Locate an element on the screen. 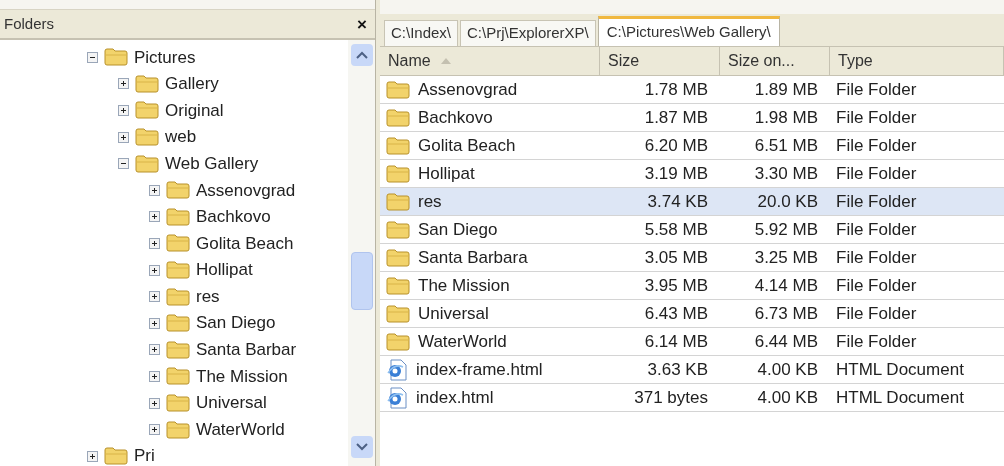 The height and width of the screenshot is (466, 1004). chevron-down-icon is located at coordinates (361, 447).